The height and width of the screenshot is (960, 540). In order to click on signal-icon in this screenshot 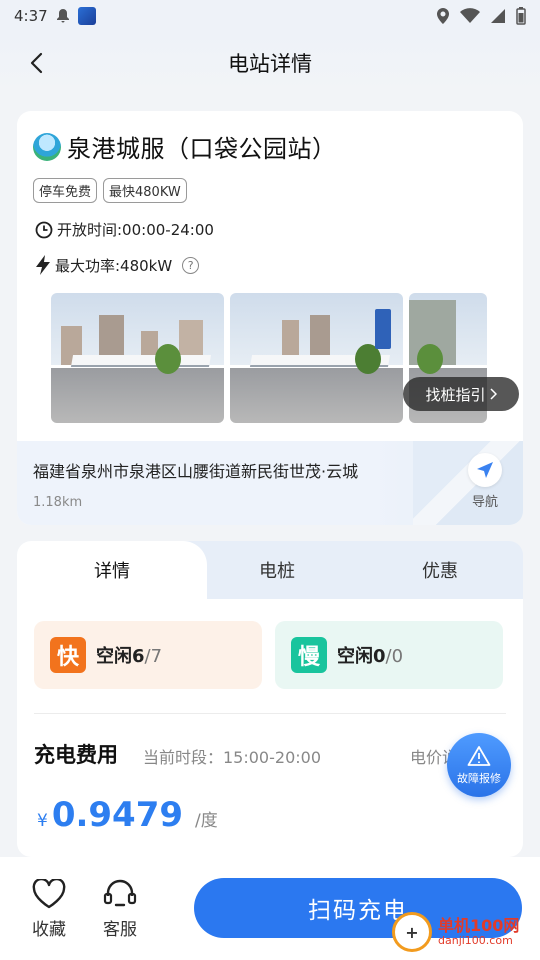, I will do `click(498, 16)`.